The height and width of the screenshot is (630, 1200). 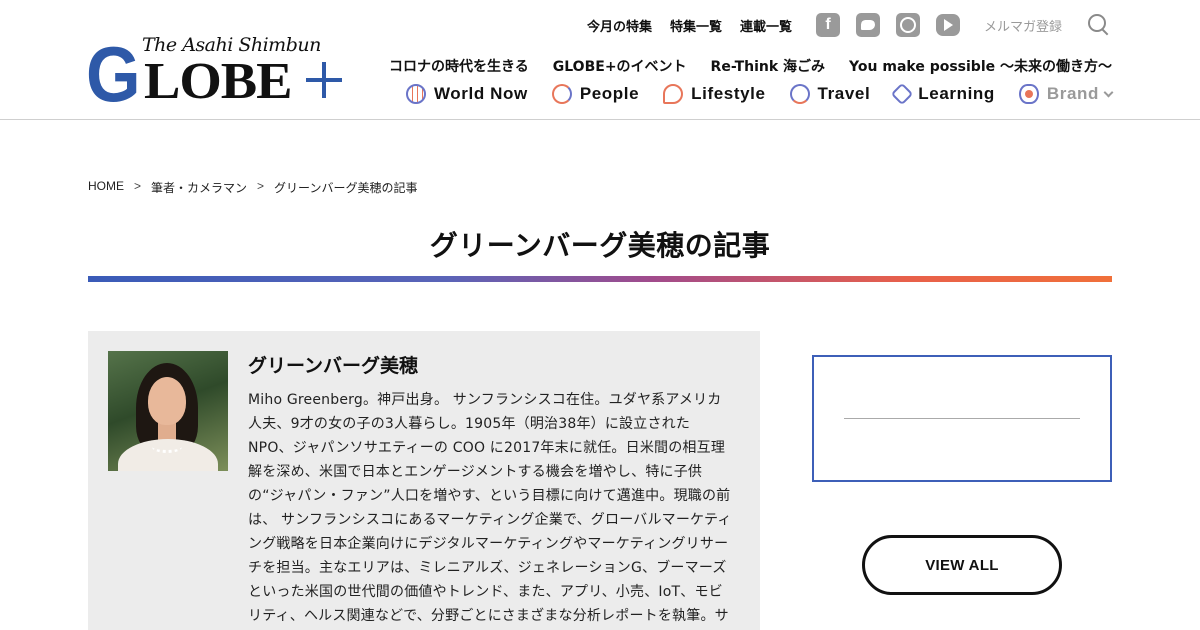 What do you see at coordinates (324, 80) in the screenshot?
I see `logo-plus-icon` at bounding box center [324, 80].